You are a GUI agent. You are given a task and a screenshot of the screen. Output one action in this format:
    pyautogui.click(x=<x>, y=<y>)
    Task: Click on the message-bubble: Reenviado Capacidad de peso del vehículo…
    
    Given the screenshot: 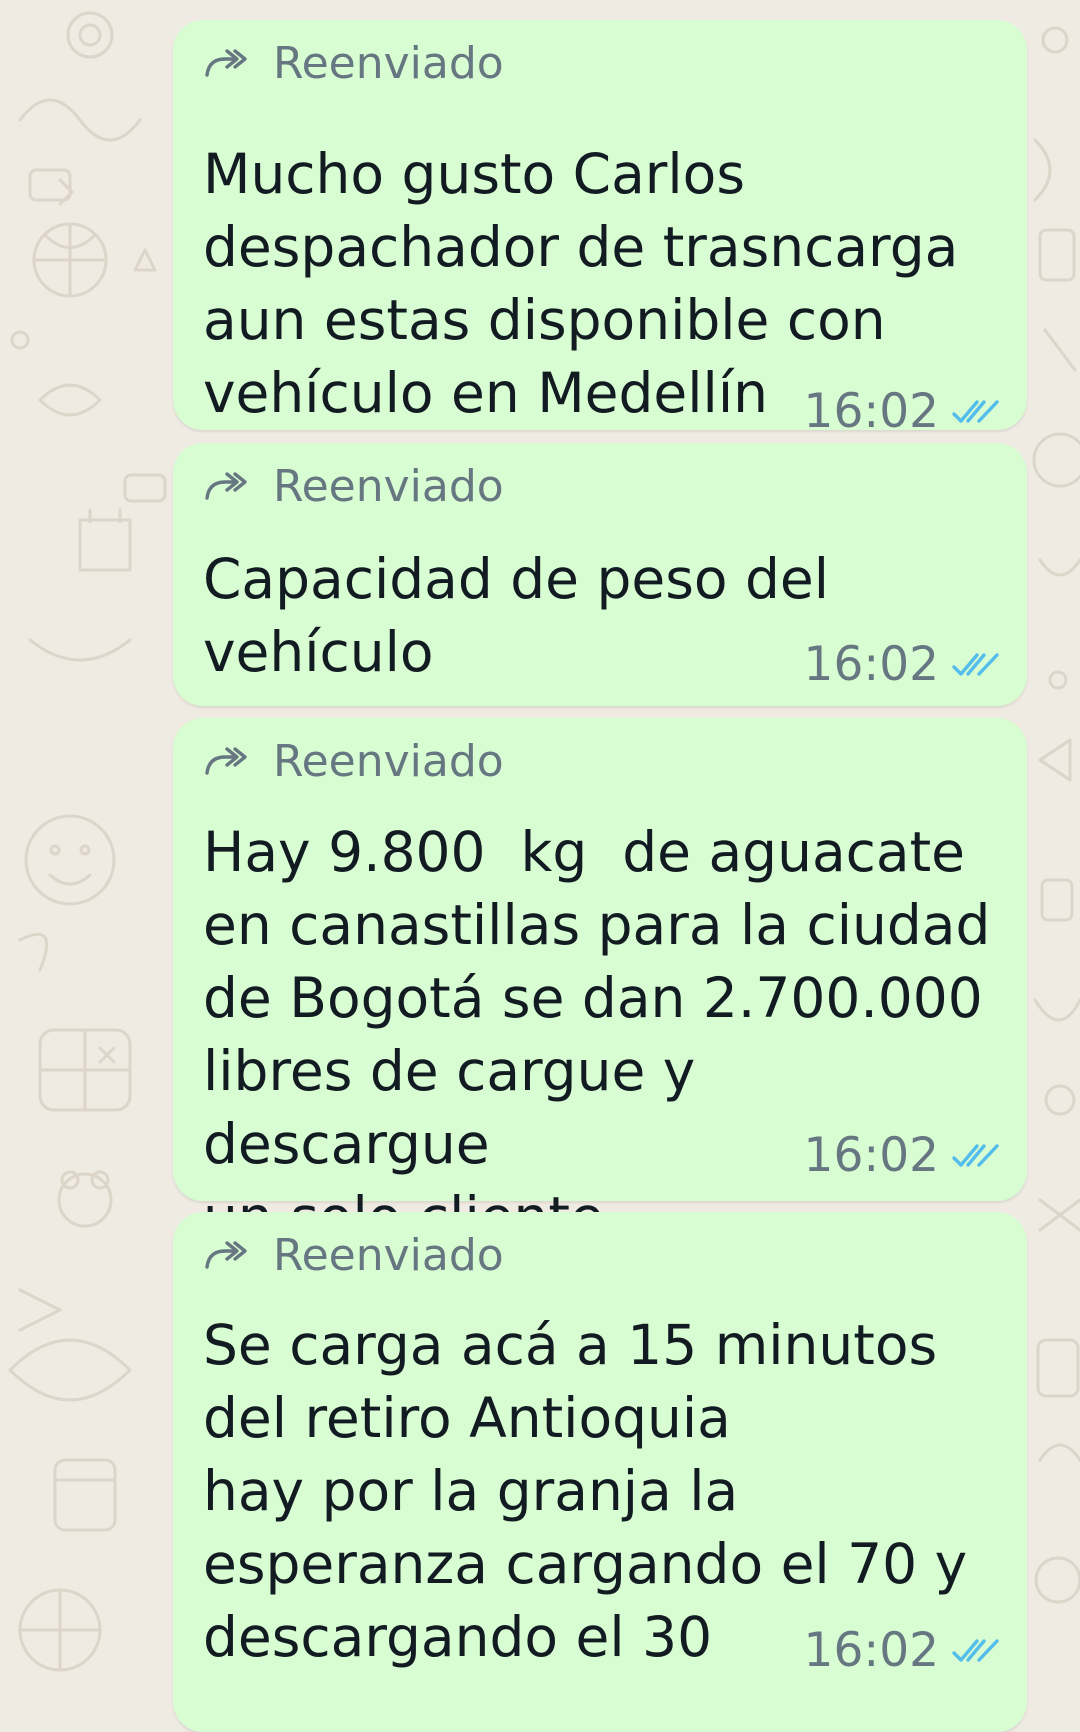 What is the action you would take?
    pyautogui.click(x=600, y=574)
    